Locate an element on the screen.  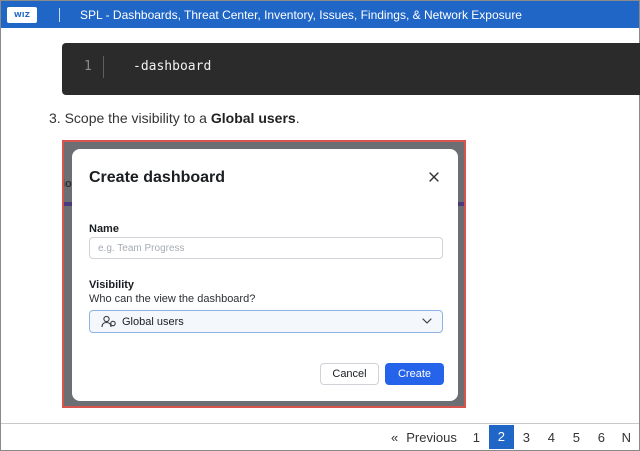
code-text: -dashboard is located at coordinates (172, 66).